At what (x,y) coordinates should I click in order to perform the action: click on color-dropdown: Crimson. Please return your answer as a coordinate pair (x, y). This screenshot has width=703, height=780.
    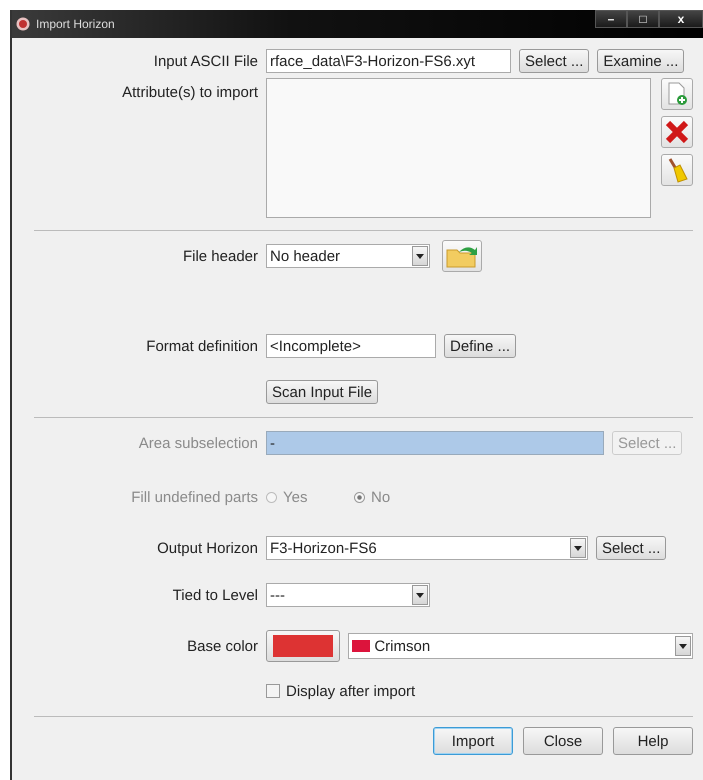
    Looking at the image, I should click on (520, 646).